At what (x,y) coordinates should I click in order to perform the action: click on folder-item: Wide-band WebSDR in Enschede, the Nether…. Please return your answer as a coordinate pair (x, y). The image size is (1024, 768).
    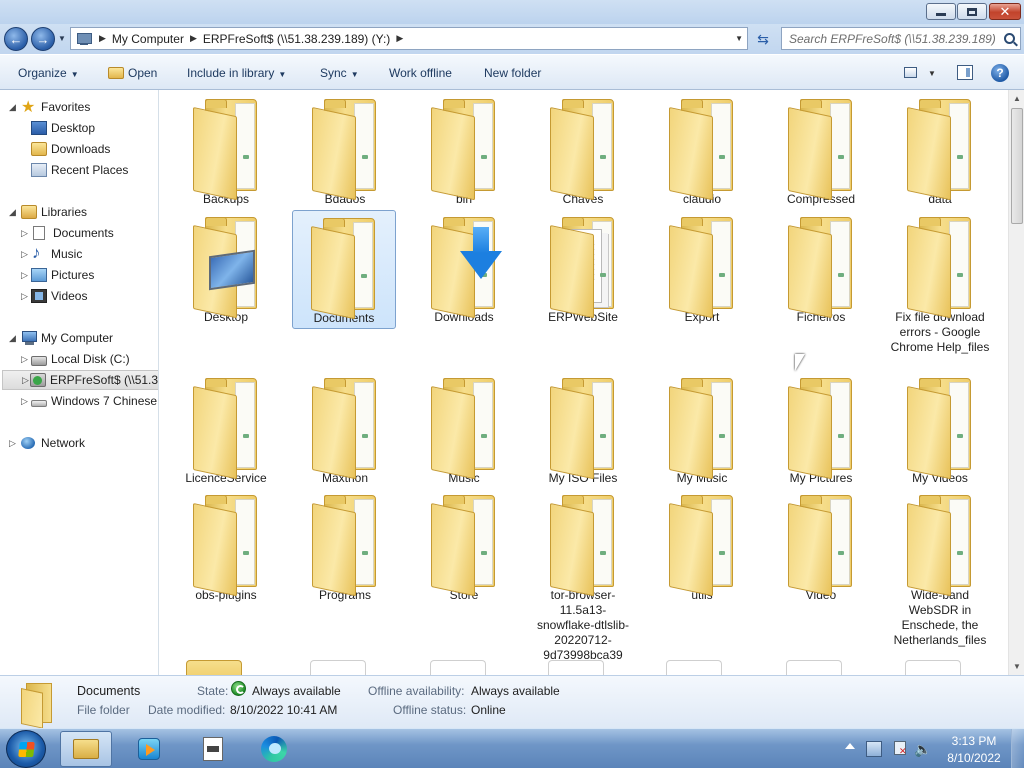
    Looking at the image, I should click on (940, 569).